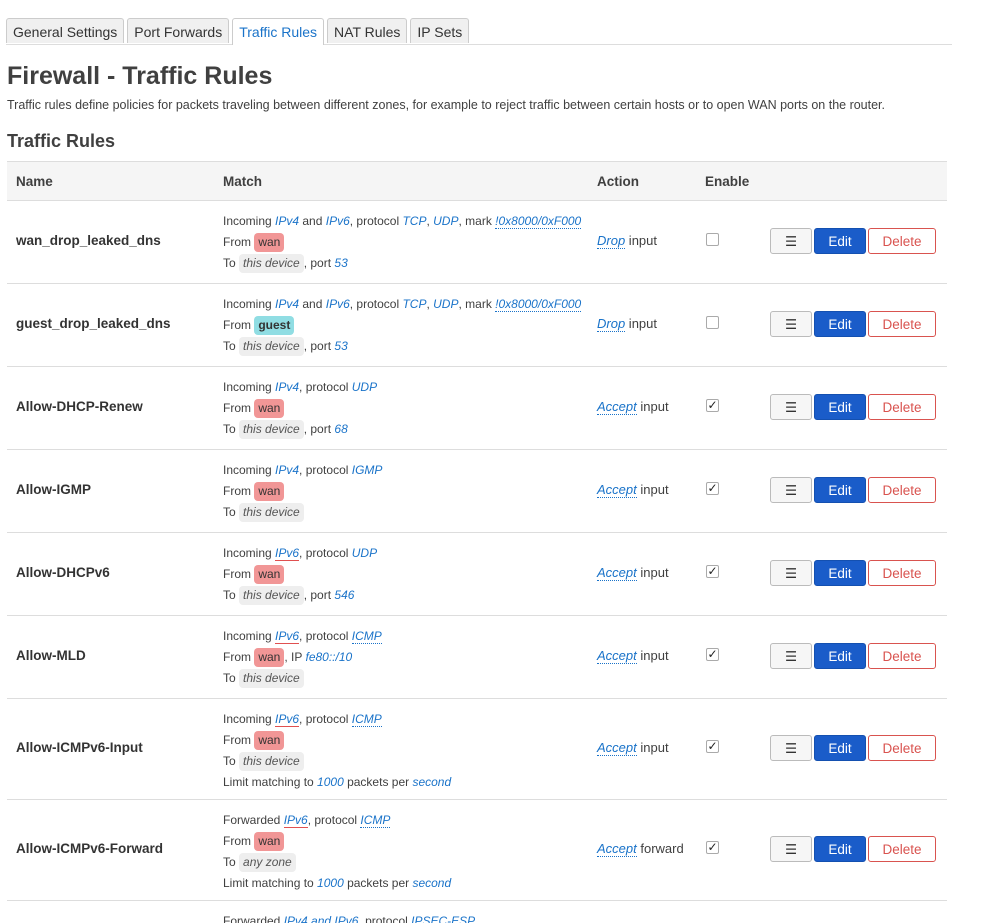  What do you see at coordinates (302, 678) in the screenshot?
I see `match-line: To this device` at bounding box center [302, 678].